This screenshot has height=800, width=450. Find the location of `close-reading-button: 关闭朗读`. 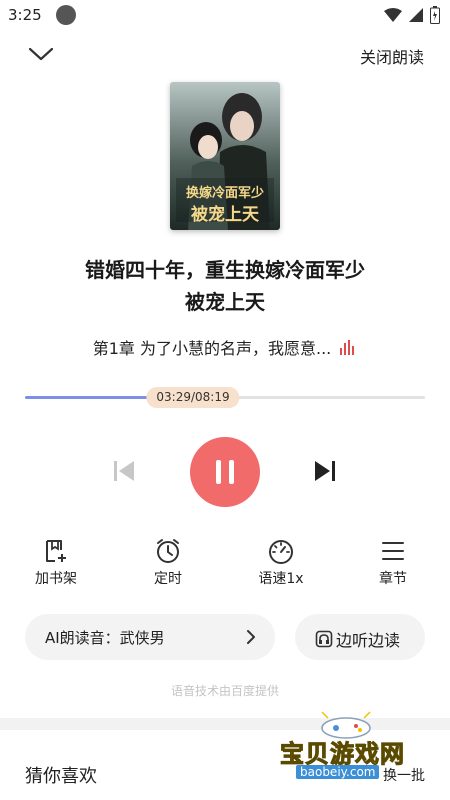

close-reading-button: 关闭朗读 is located at coordinates (392, 56).